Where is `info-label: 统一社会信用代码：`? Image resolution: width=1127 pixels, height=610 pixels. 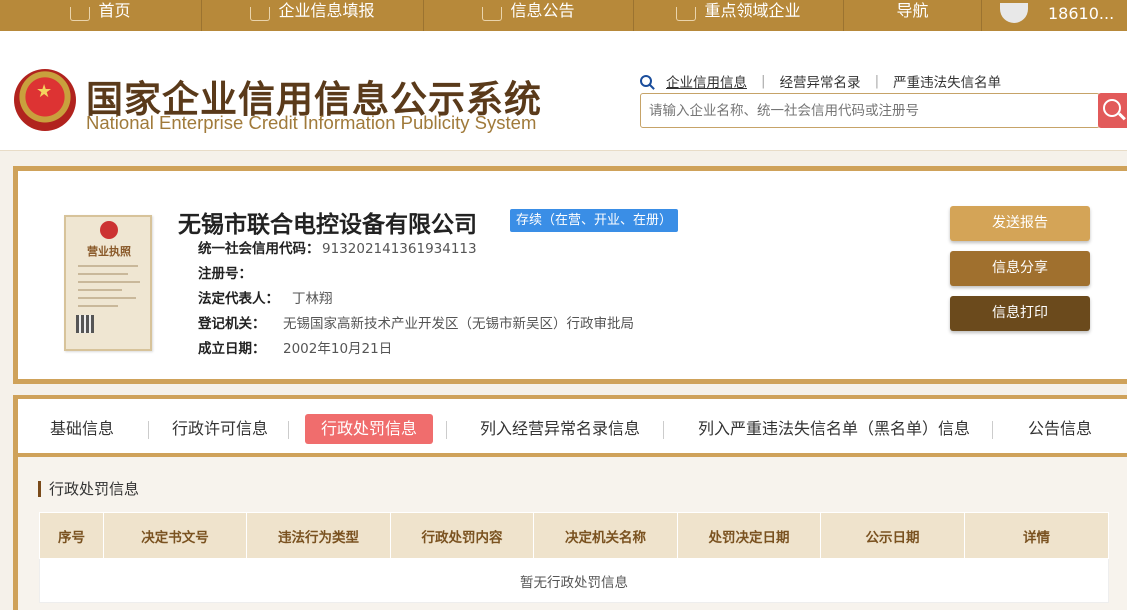
info-label: 统一社会信用代码： is located at coordinates (259, 249).